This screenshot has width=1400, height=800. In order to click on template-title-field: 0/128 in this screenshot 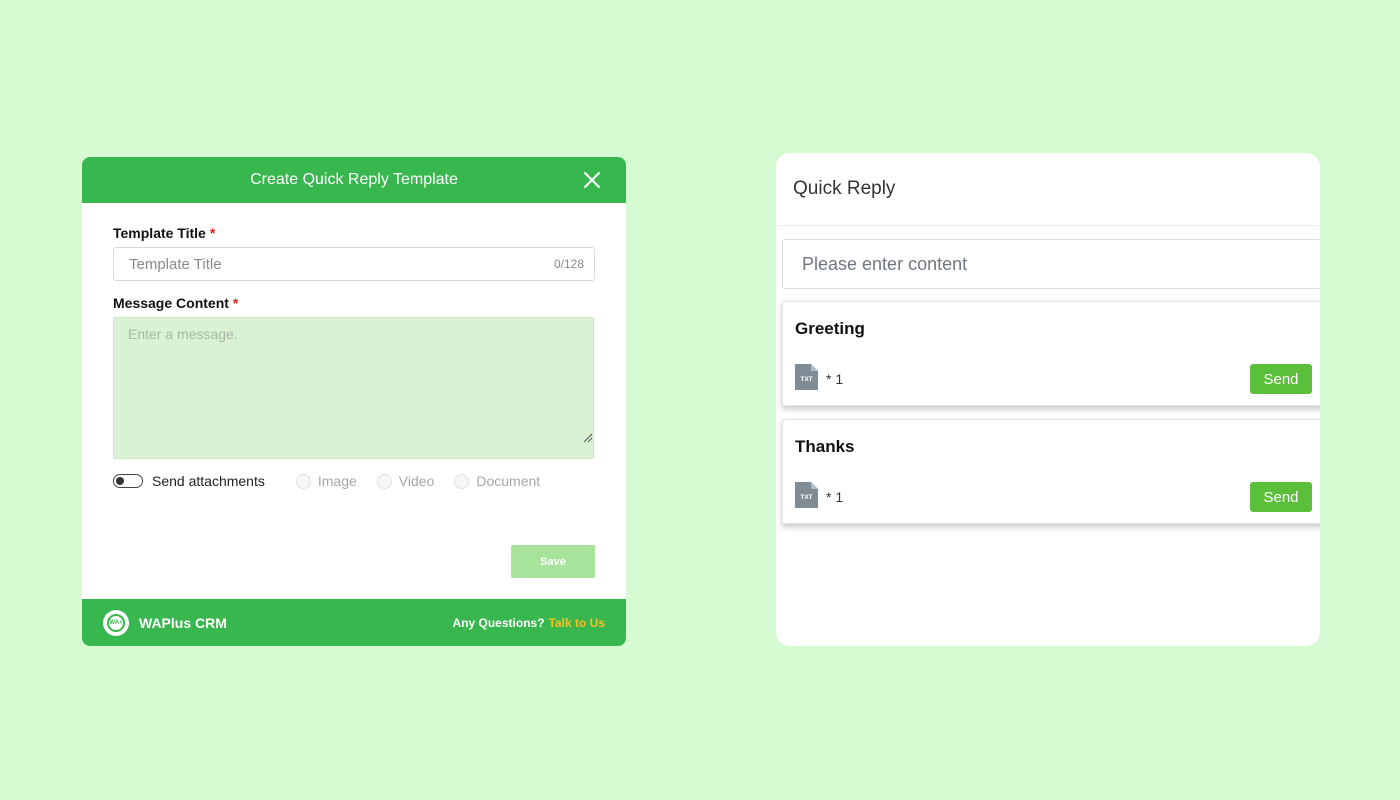, I will do `click(354, 264)`.